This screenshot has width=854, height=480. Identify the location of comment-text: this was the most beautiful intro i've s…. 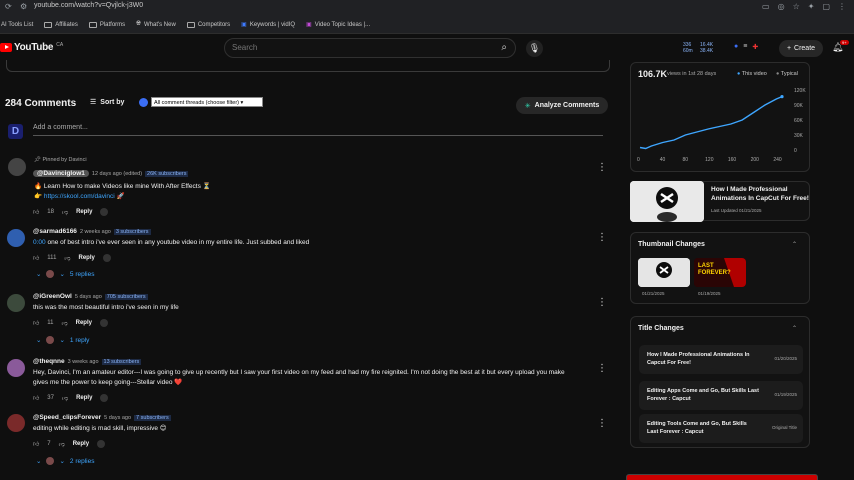
(106, 307).